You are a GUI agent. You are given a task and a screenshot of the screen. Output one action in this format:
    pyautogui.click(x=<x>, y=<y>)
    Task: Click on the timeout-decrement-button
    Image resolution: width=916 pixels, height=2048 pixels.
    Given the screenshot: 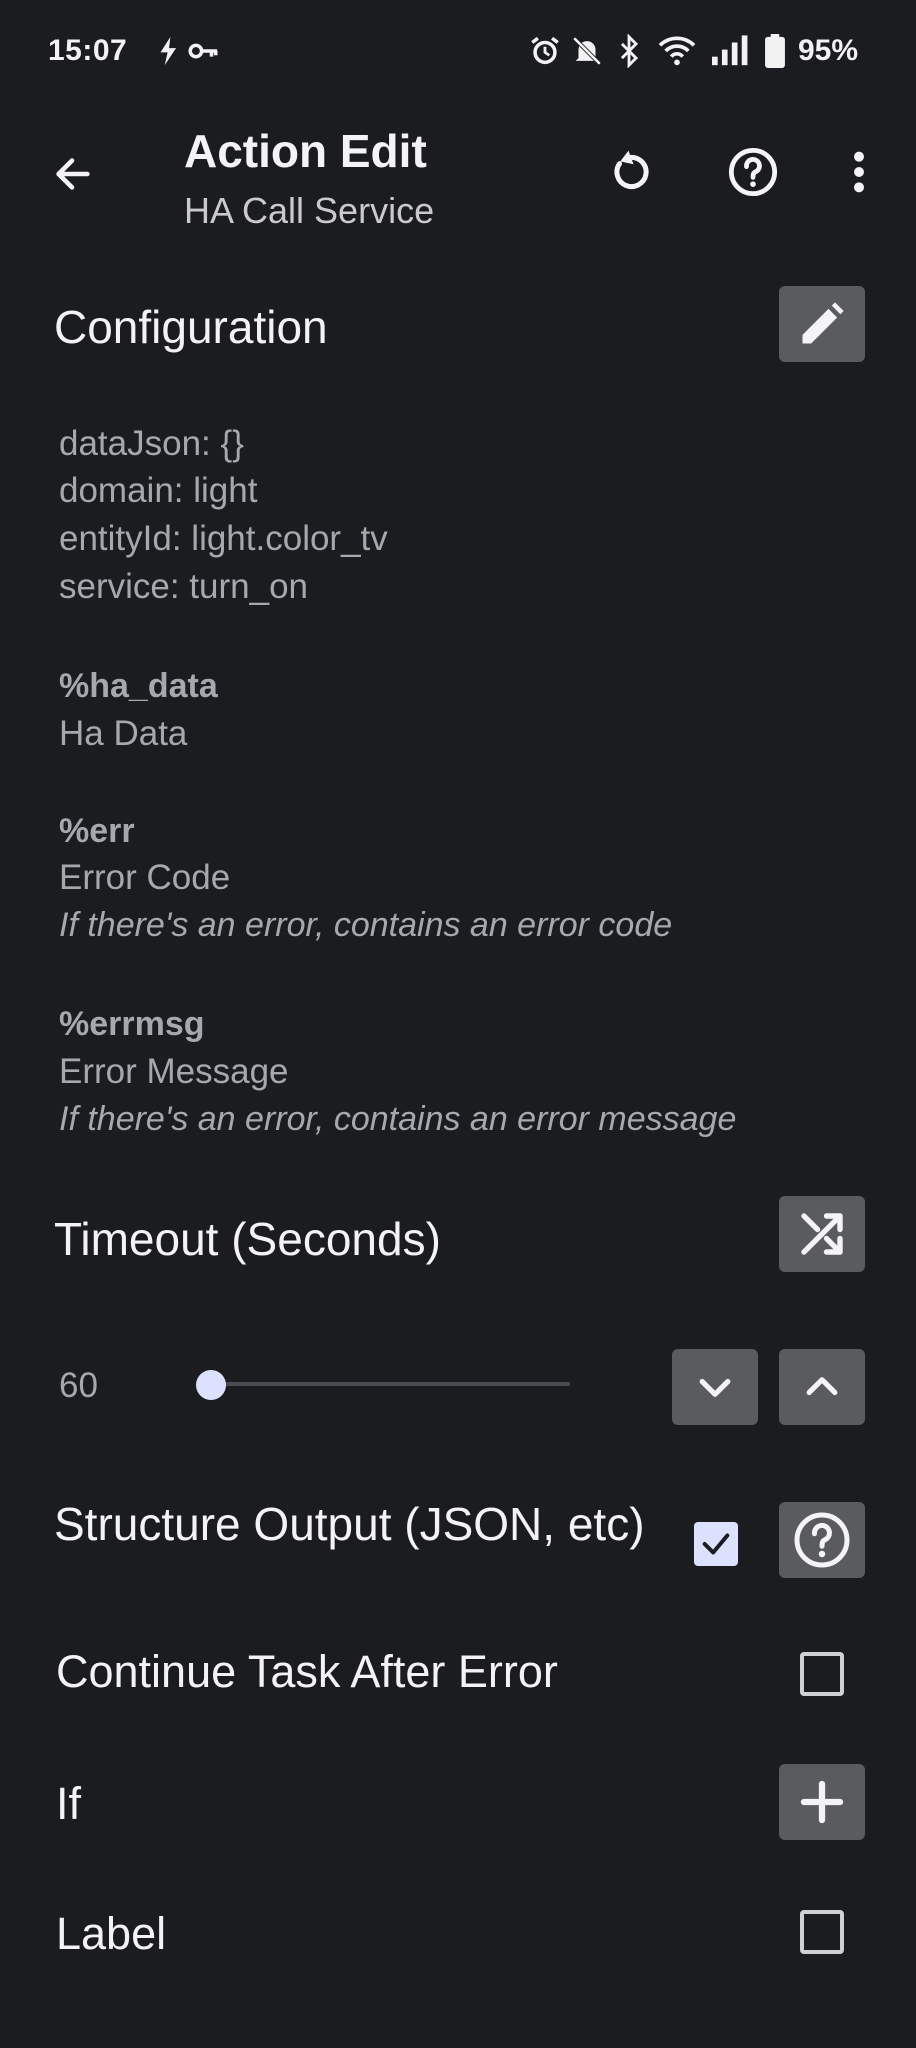 What is the action you would take?
    pyautogui.click(x=715, y=1387)
    